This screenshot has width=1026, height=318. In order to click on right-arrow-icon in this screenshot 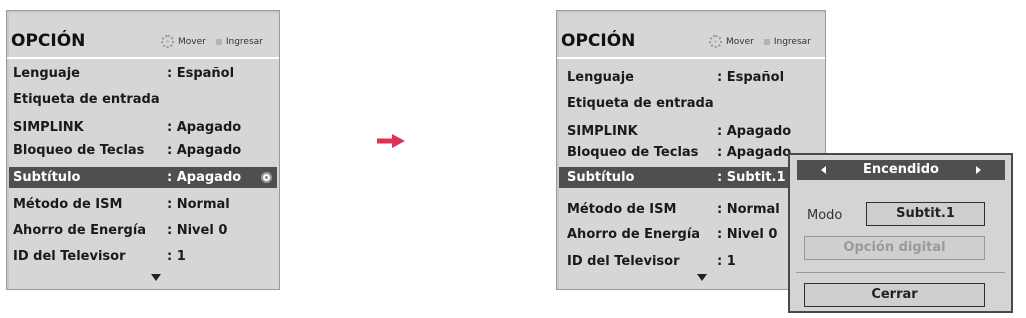, I will do `click(391, 141)`.